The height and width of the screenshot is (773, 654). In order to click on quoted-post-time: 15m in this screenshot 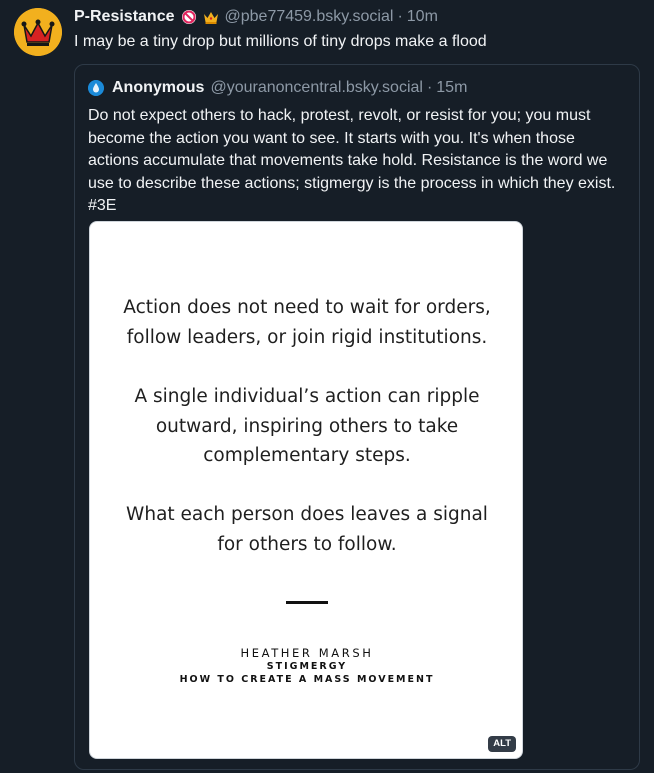, I will do `click(451, 88)`.